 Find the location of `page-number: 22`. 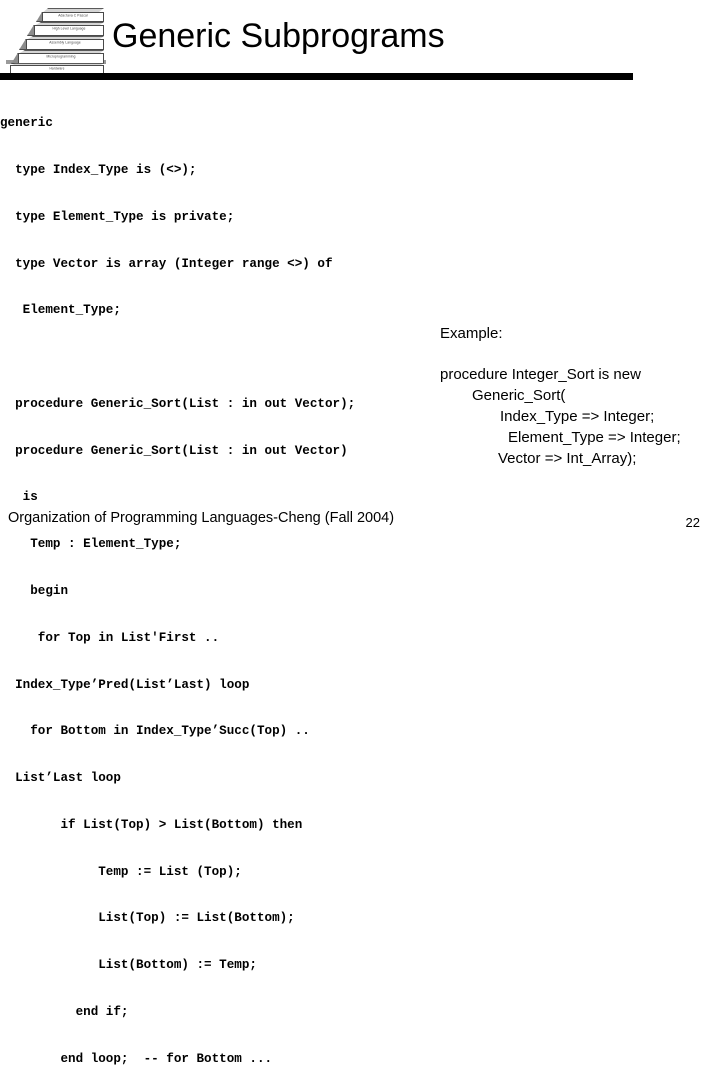

page-number: 22 is located at coordinates (692, 522).